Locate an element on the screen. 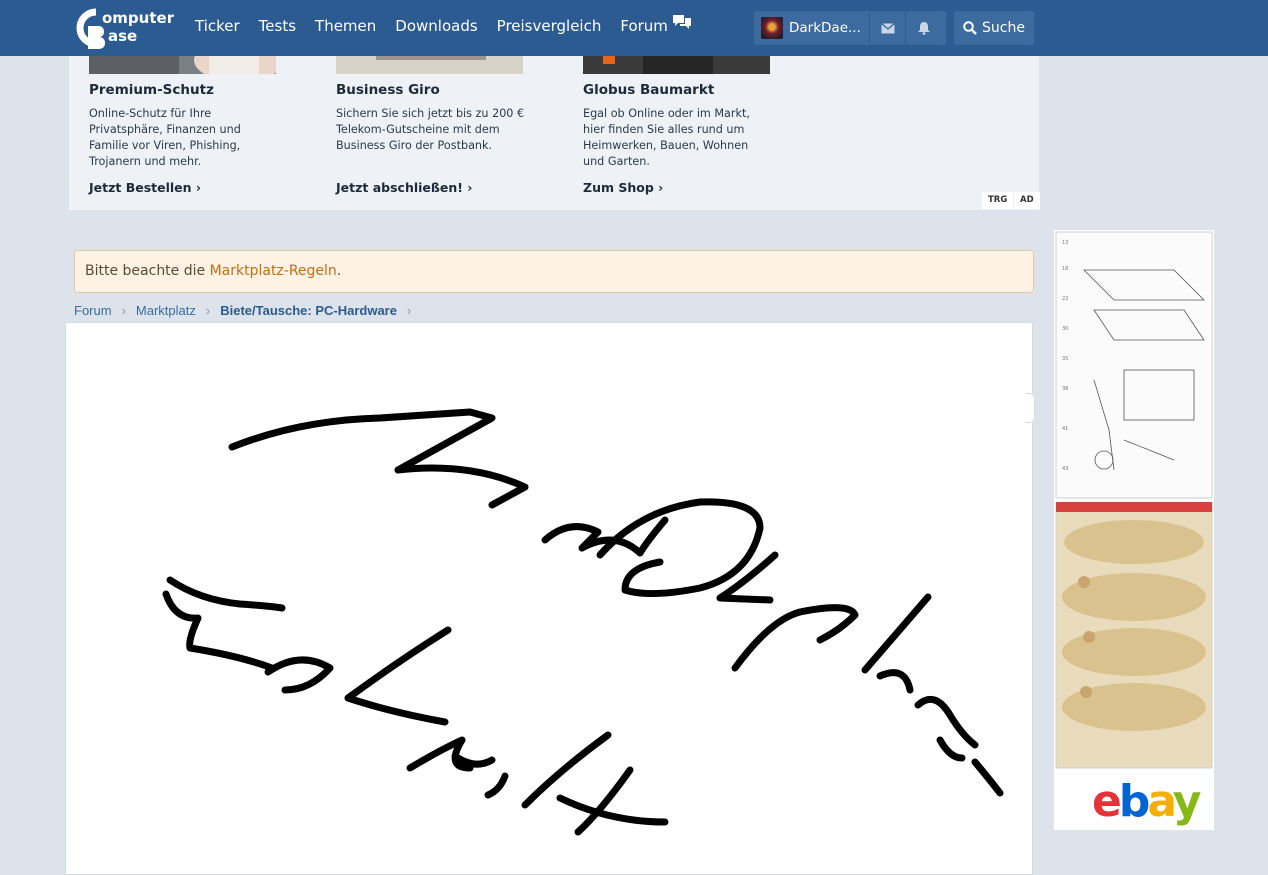  side-ad-ebay: 13 18 22 30 35 38 41 43 ebay is located at coordinates (1134, 530).